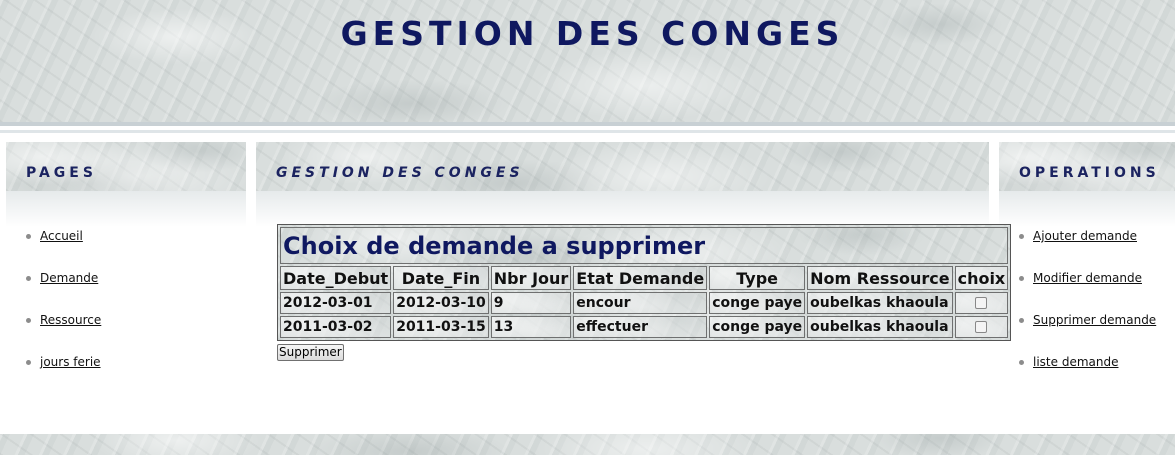  What do you see at coordinates (640, 303) in the screenshot?
I see `cell-etat: encour` at bounding box center [640, 303].